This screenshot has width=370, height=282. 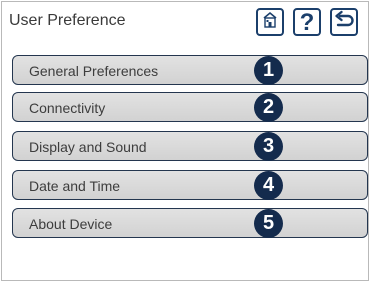 What do you see at coordinates (268, 146) in the screenshot?
I see `number-badge: 3` at bounding box center [268, 146].